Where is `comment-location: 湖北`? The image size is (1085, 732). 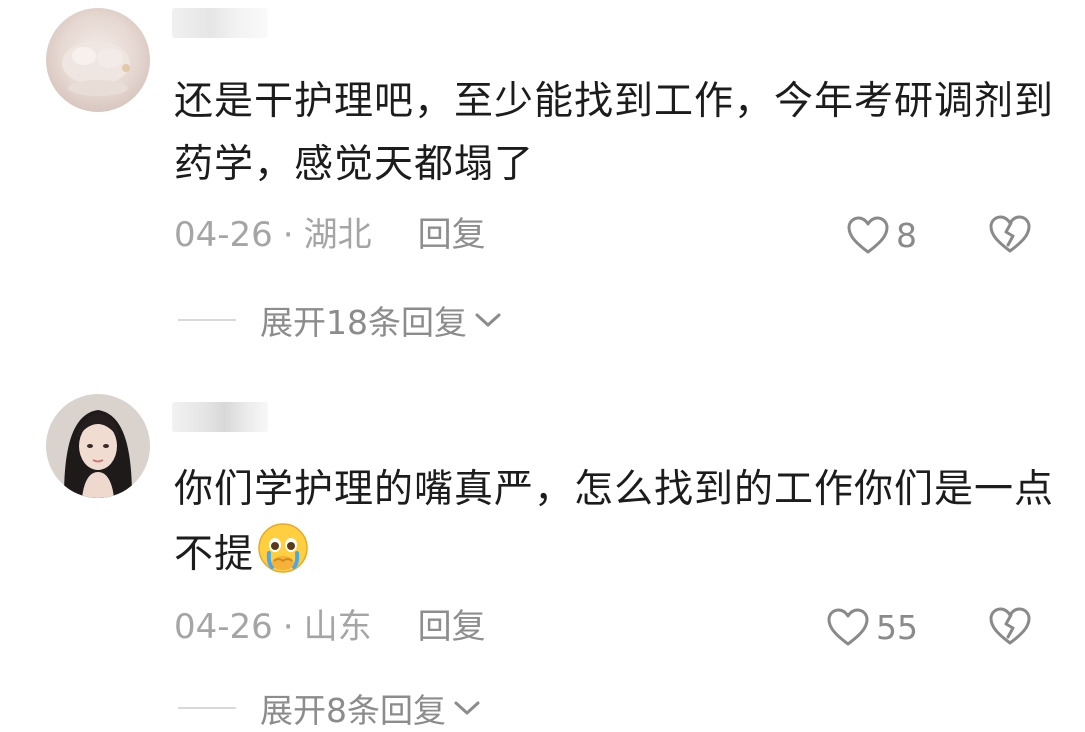
comment-location: 湖北 is located at coordinates (337, 235).